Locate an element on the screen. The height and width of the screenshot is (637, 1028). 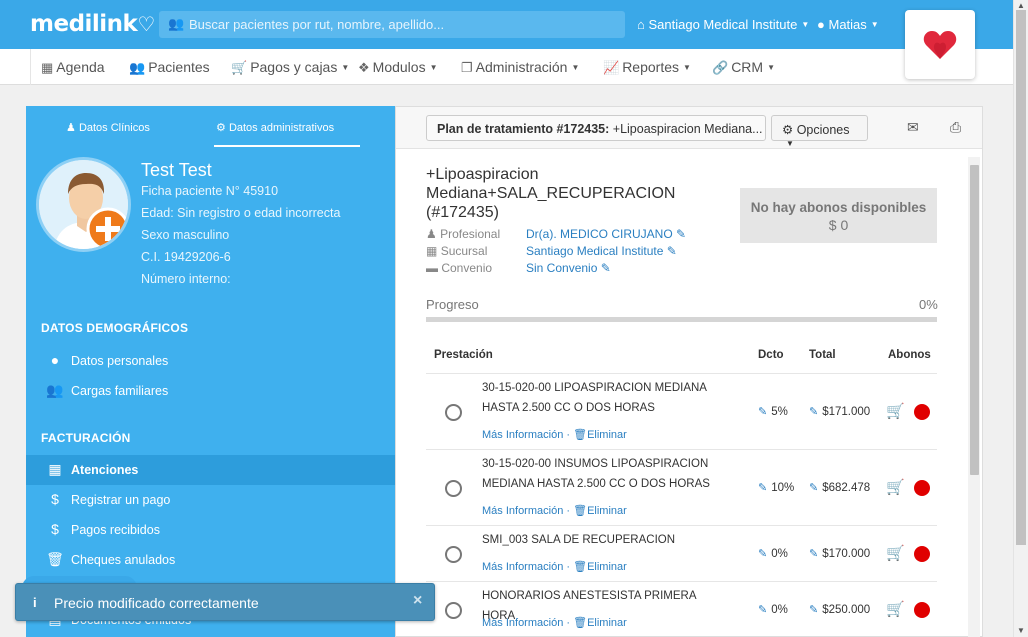
row-dcto: ✎ 5% is located at coordinates (773, 411).